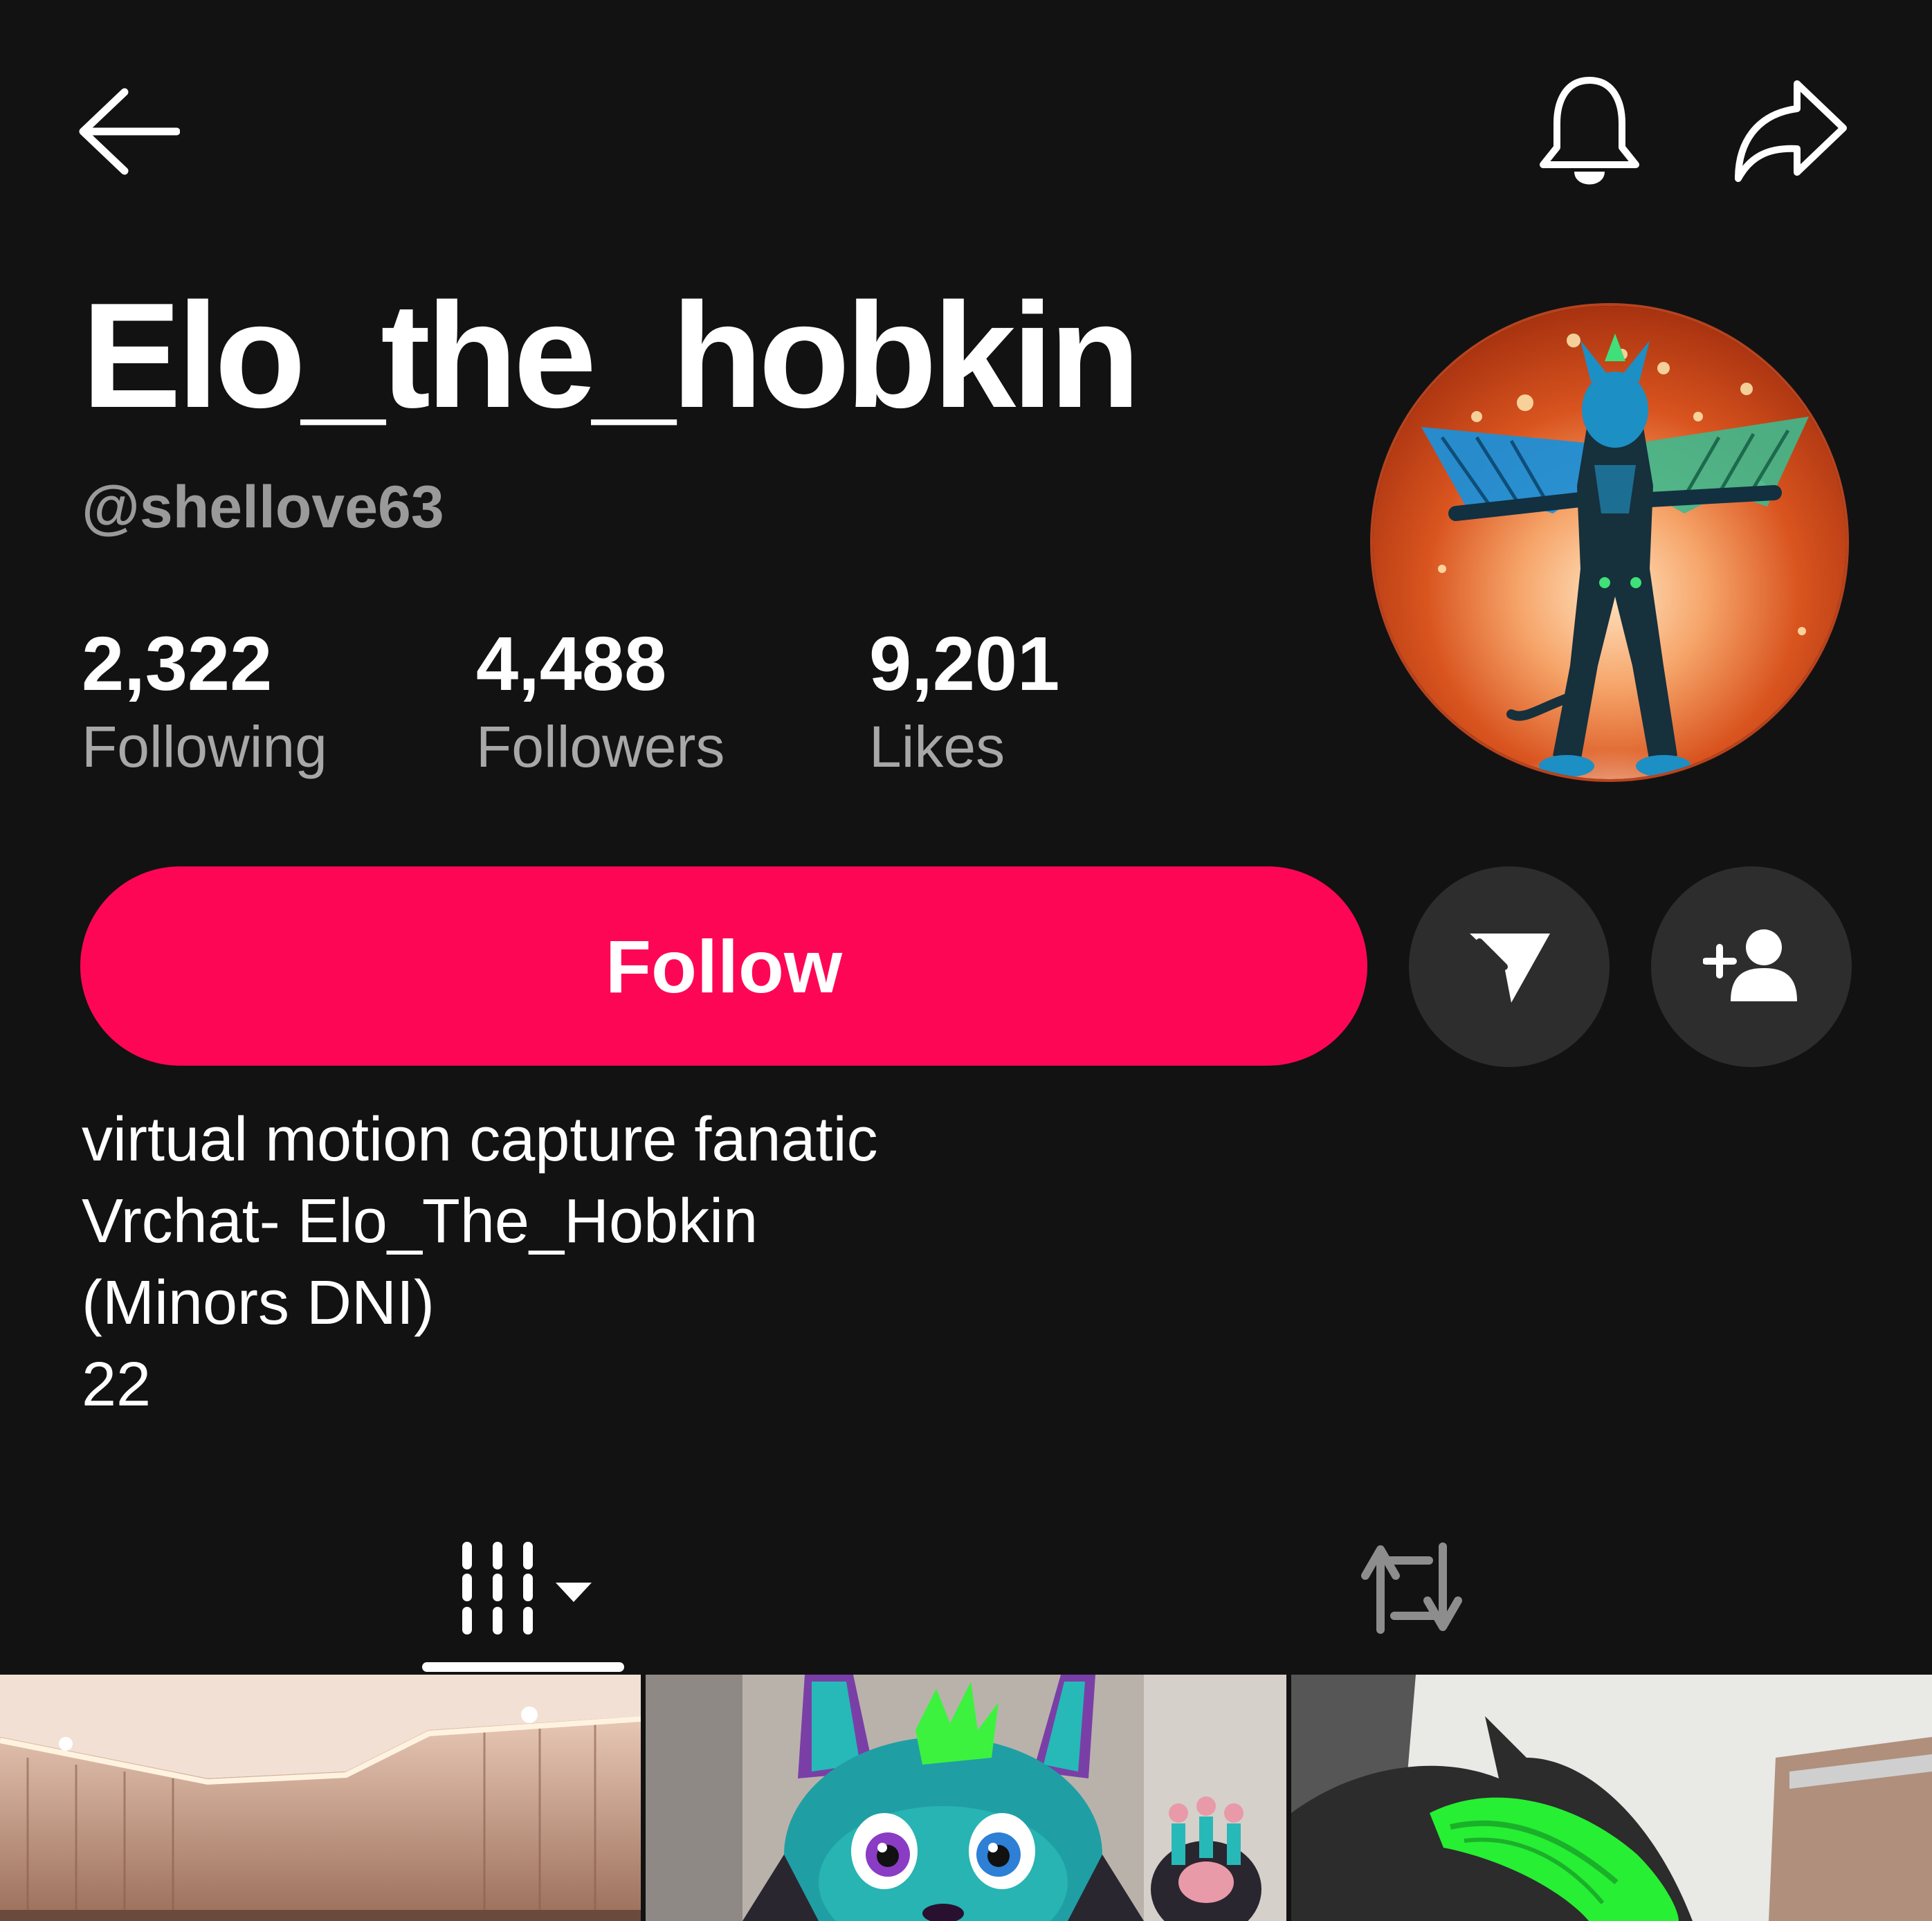  I want to click on share-button, so click(1790, 131).